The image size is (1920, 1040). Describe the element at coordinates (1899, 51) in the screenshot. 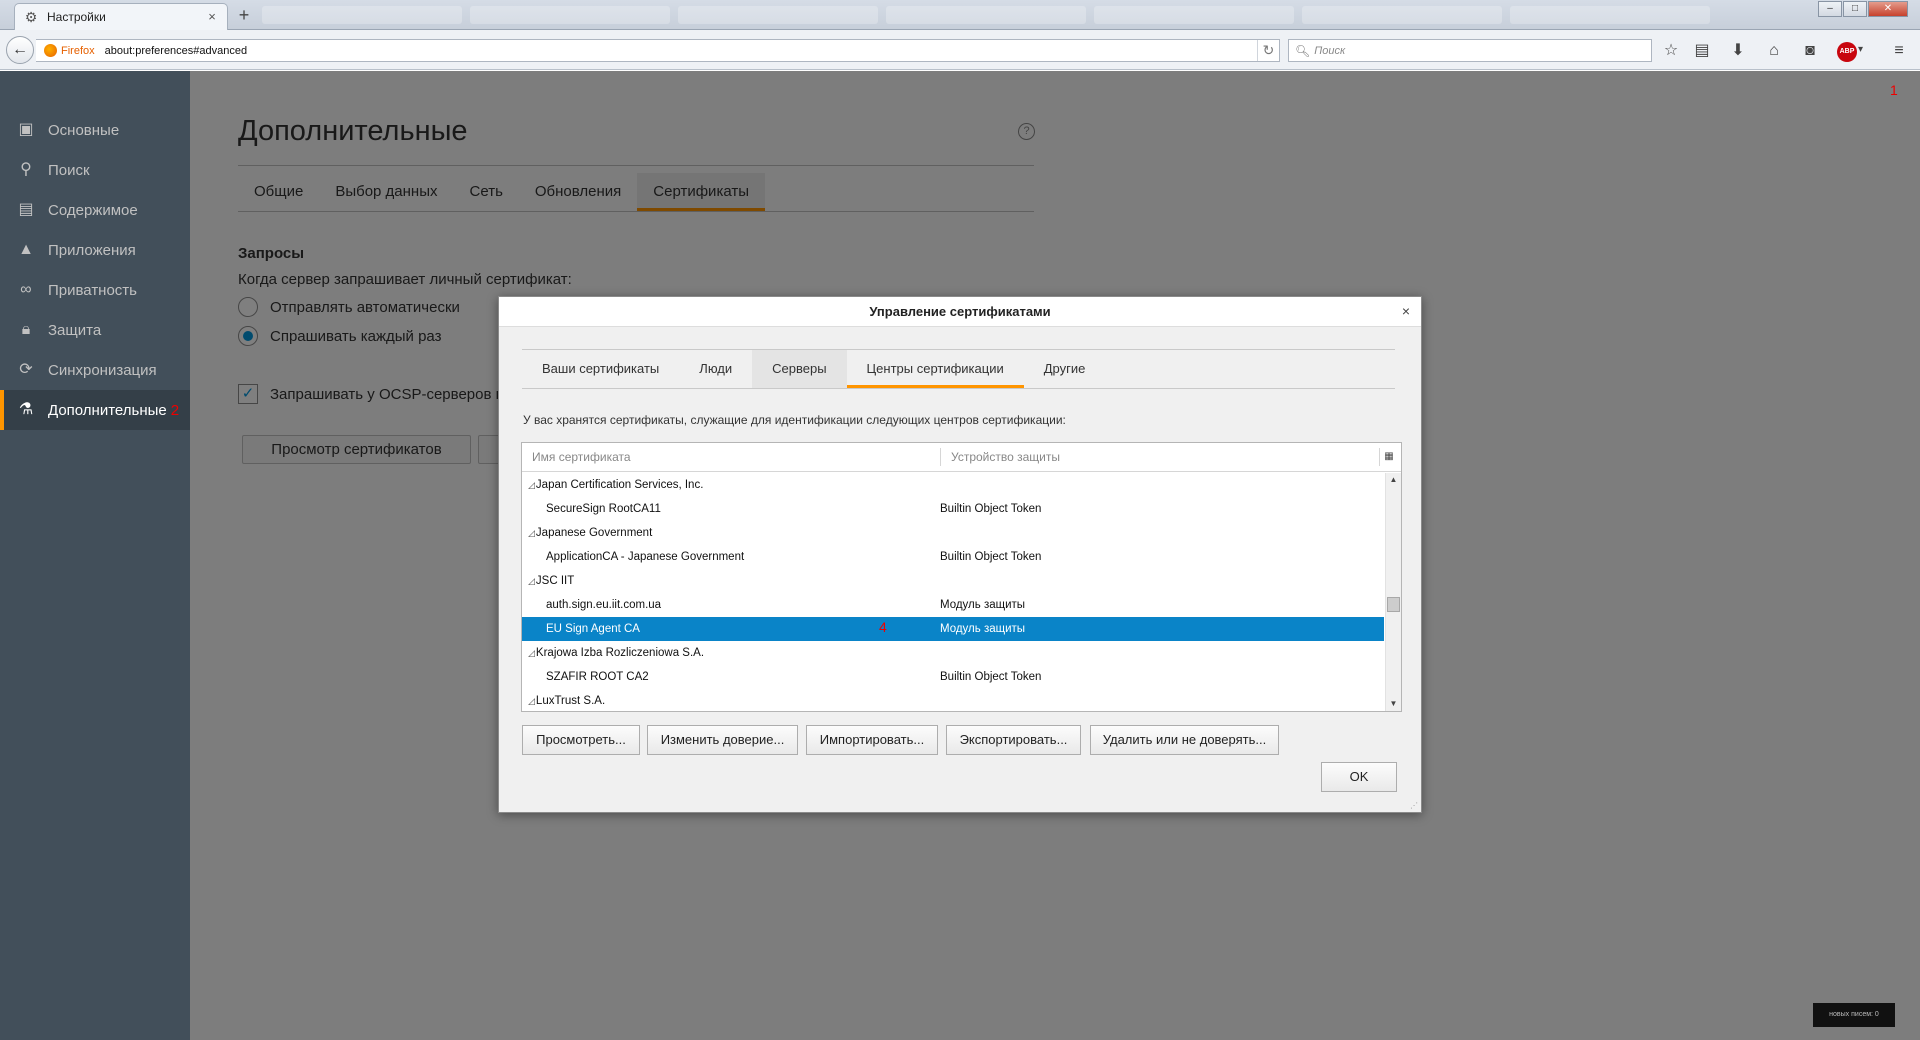

I see `hamburger-menu-icon: ≡` at that location.